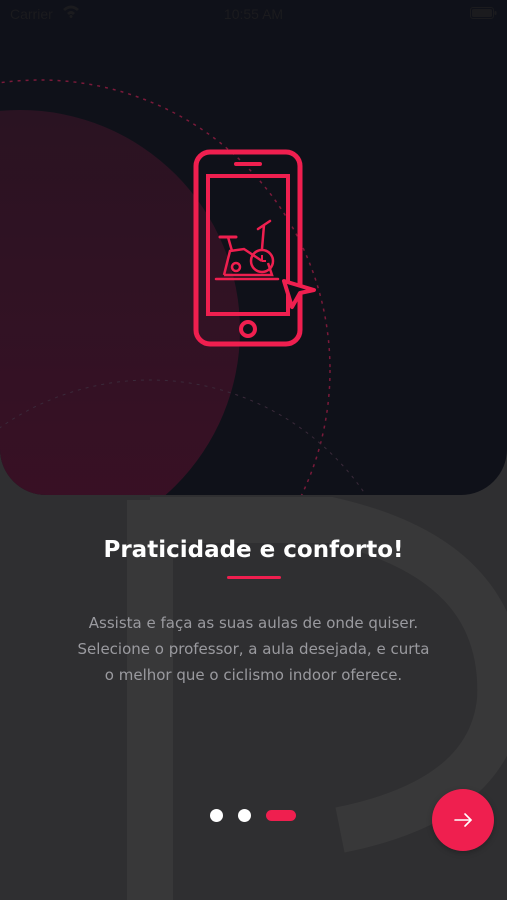  What do you see at coordinates (253, 252) in the screenshot?
I see `phone-with-exercise-bike-icon` at bounding box center [253, 252].